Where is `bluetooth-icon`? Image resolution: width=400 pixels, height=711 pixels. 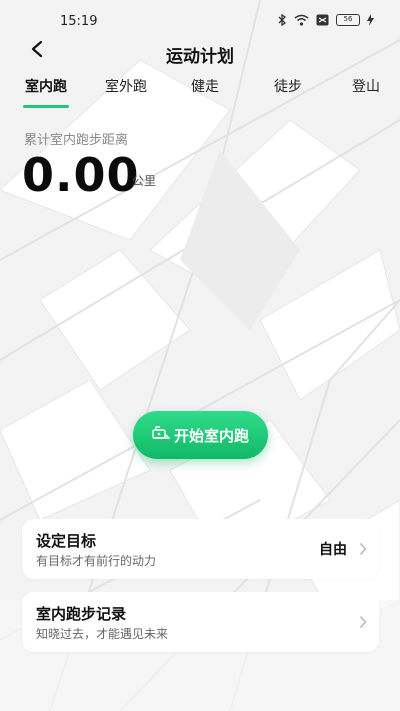
bluetooth-icon is located at coordinates (282, 20).